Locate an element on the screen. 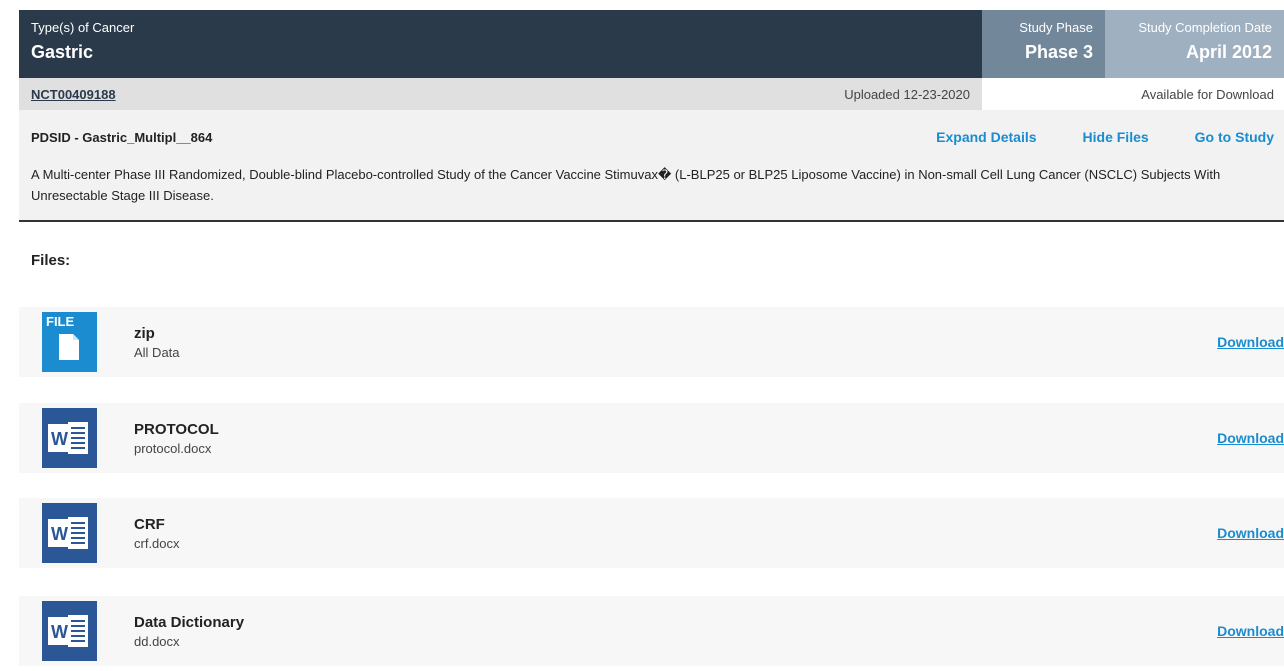 This screenshot has width=1284, height=671. hide-files-link: Hide Files is located at coordinates (1116, 137).